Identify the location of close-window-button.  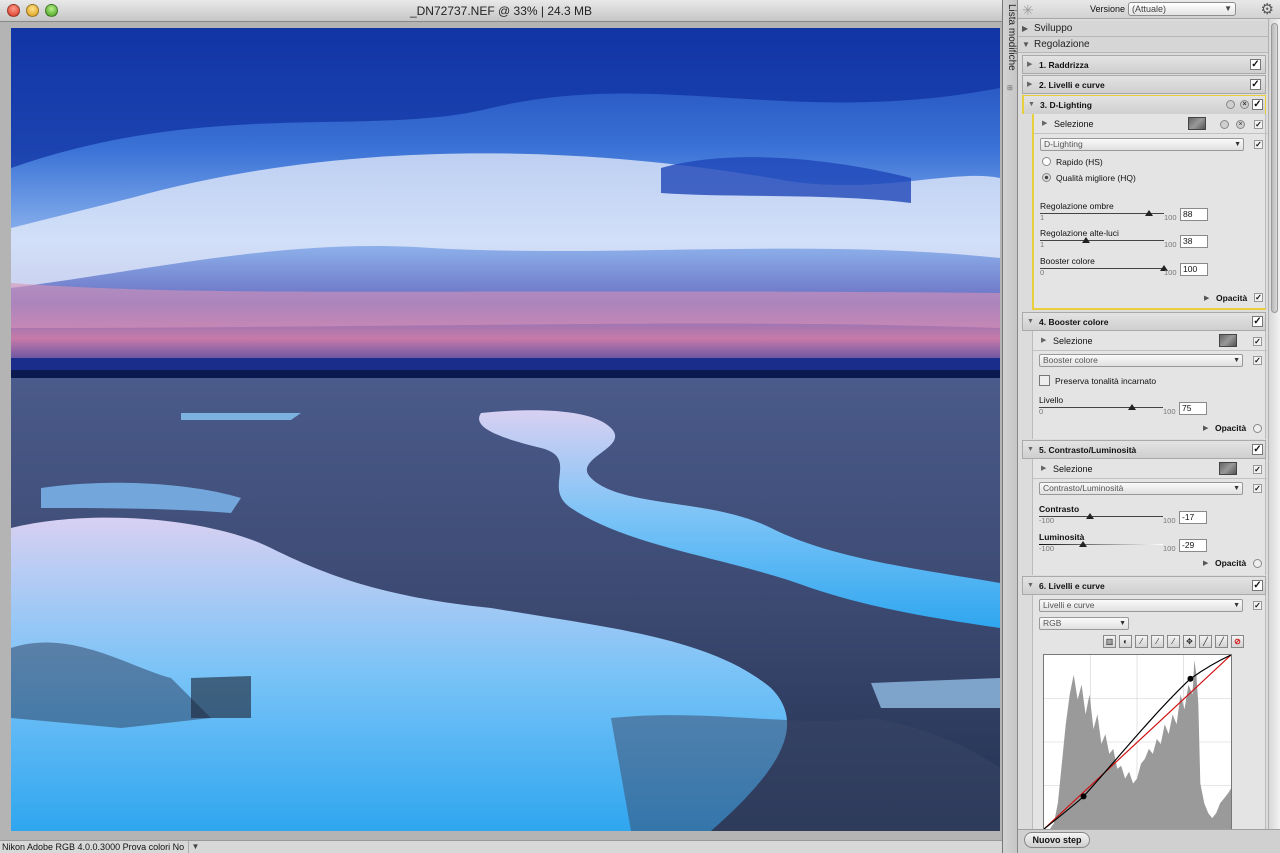
(13, 10).